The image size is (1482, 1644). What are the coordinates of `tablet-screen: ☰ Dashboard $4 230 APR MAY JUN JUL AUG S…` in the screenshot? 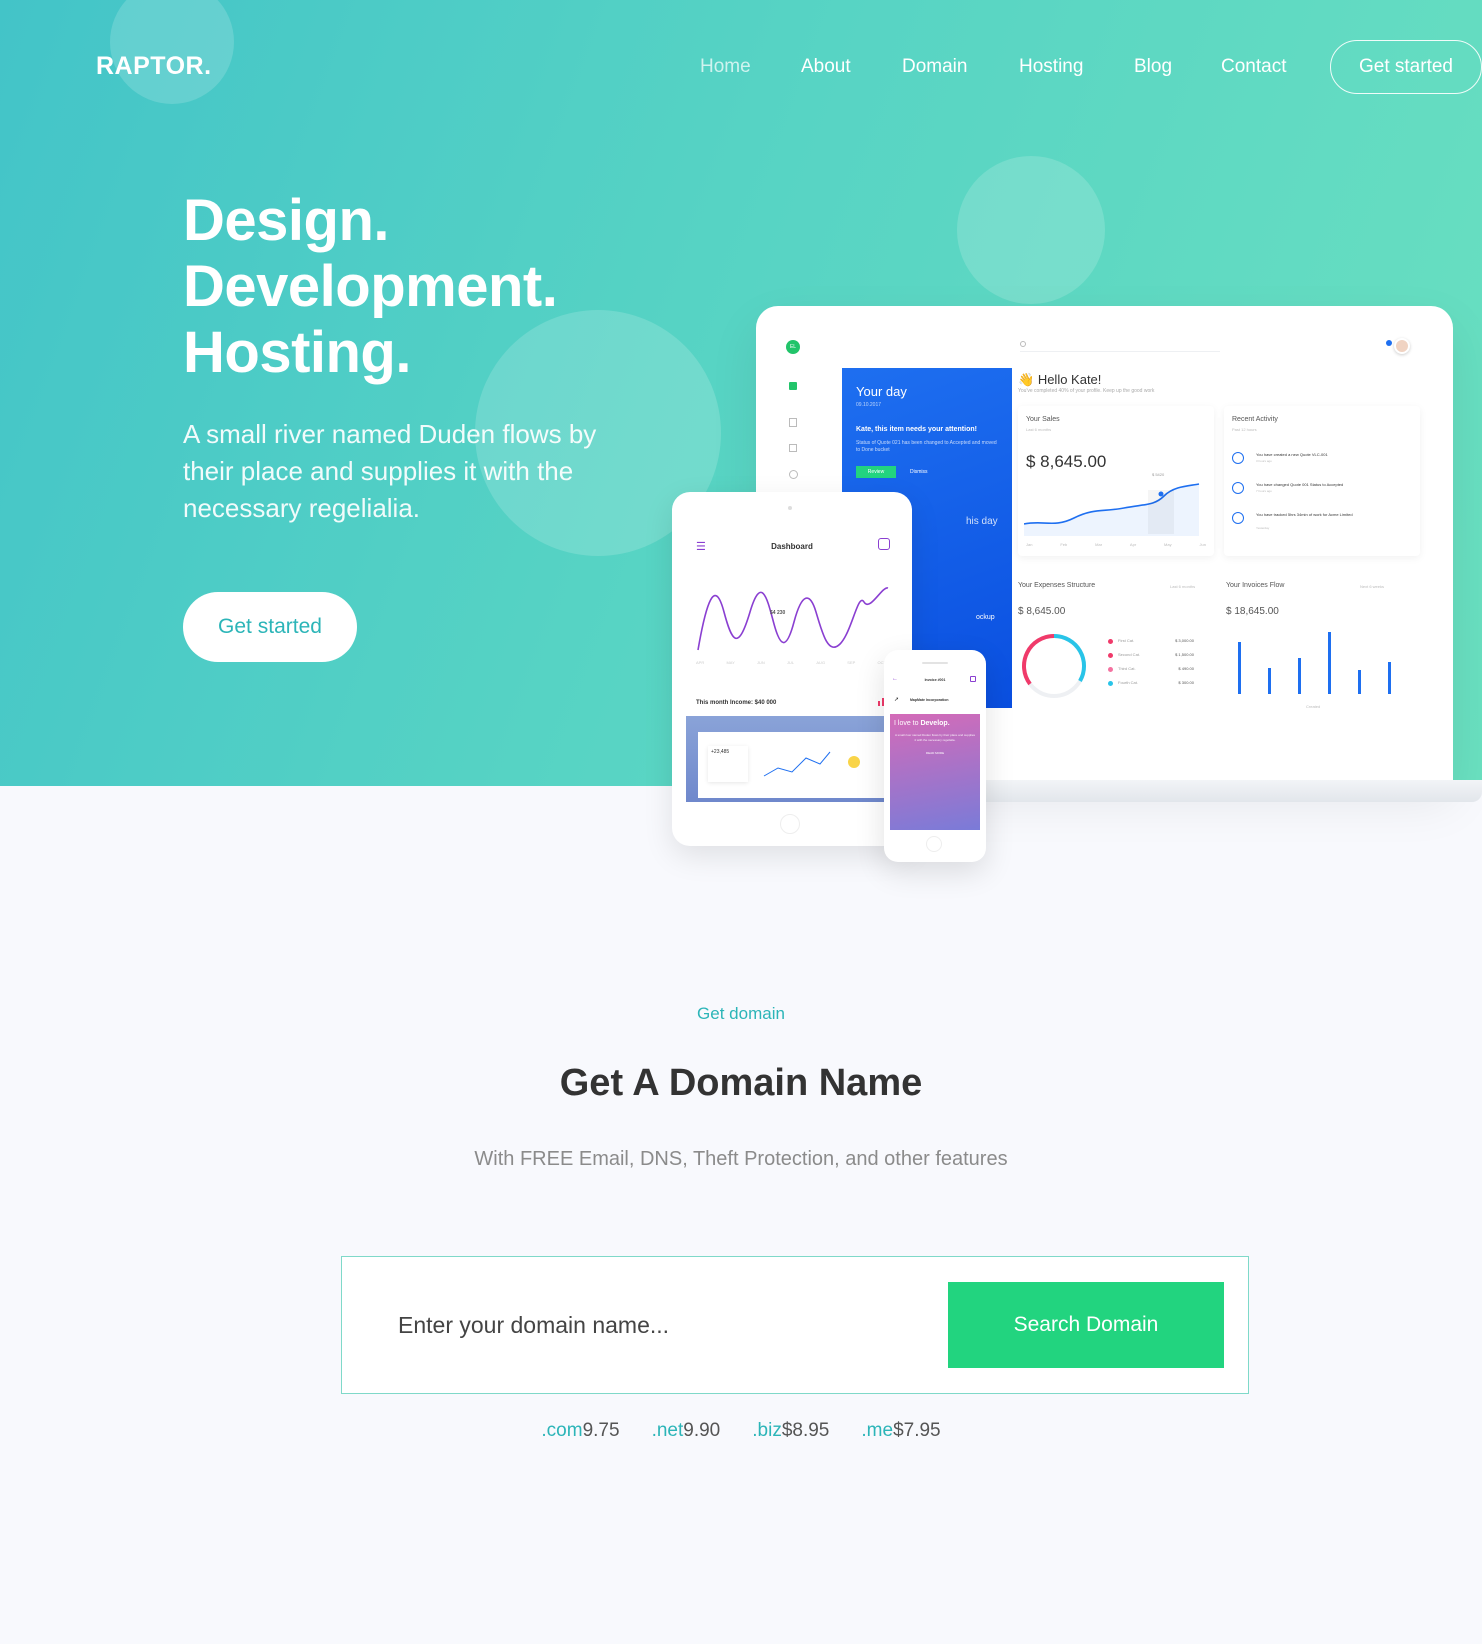 It's located at (792, 667).